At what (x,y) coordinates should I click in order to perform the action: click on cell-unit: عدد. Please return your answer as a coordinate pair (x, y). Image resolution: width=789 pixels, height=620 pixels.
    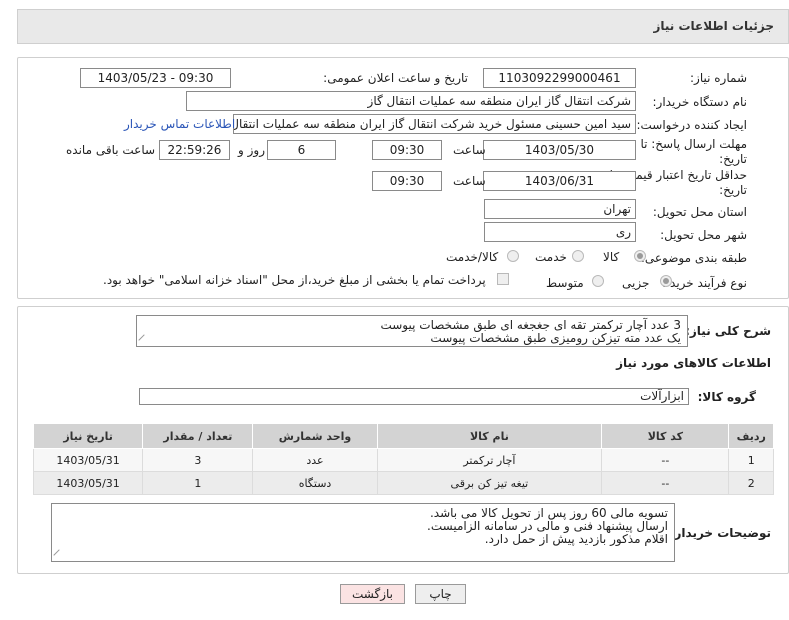
    Looking at the image, I should click on (315, 460).